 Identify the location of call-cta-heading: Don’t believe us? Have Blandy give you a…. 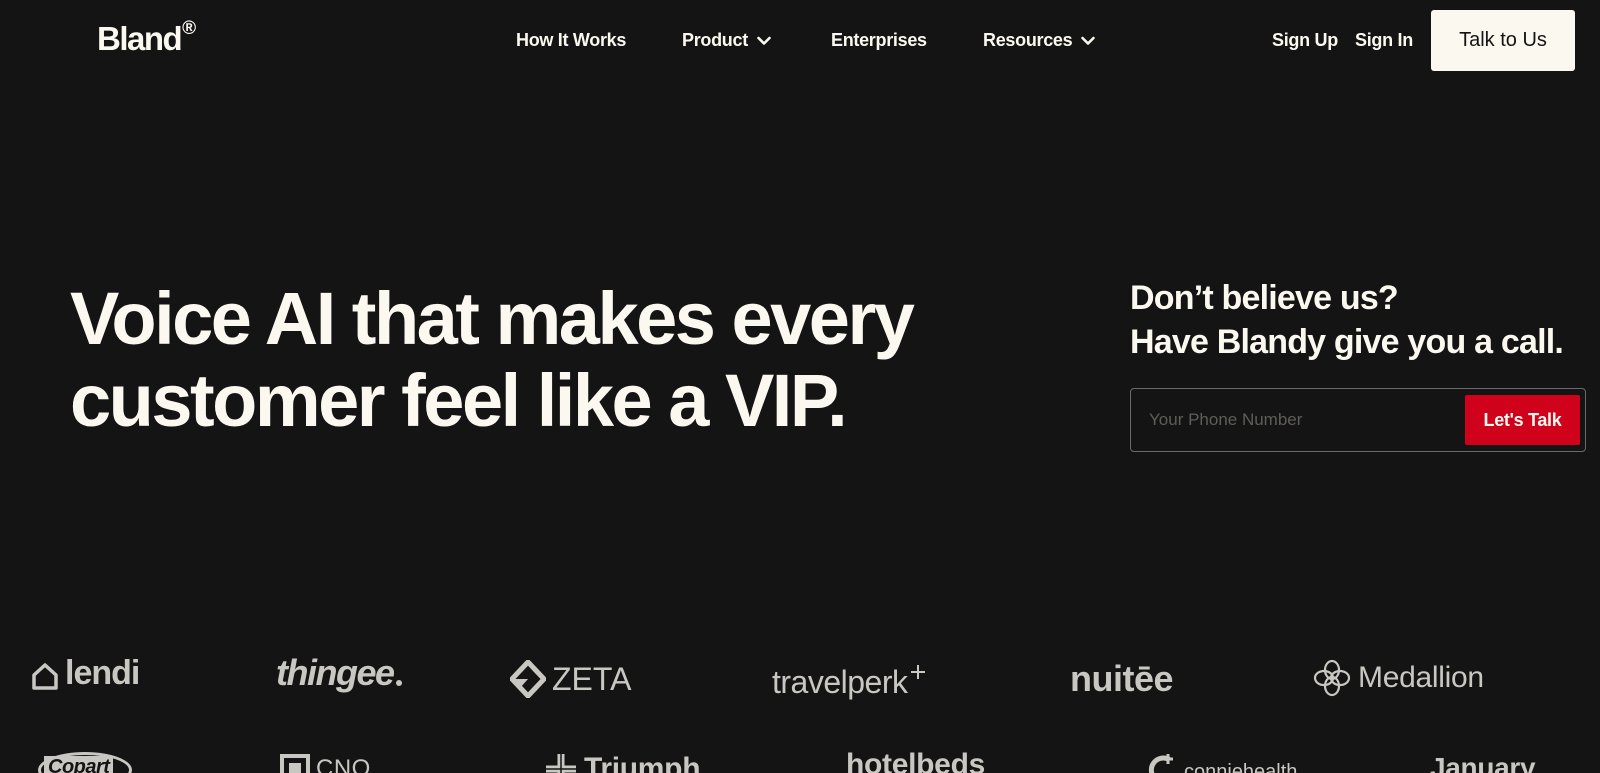
(1365, 320).